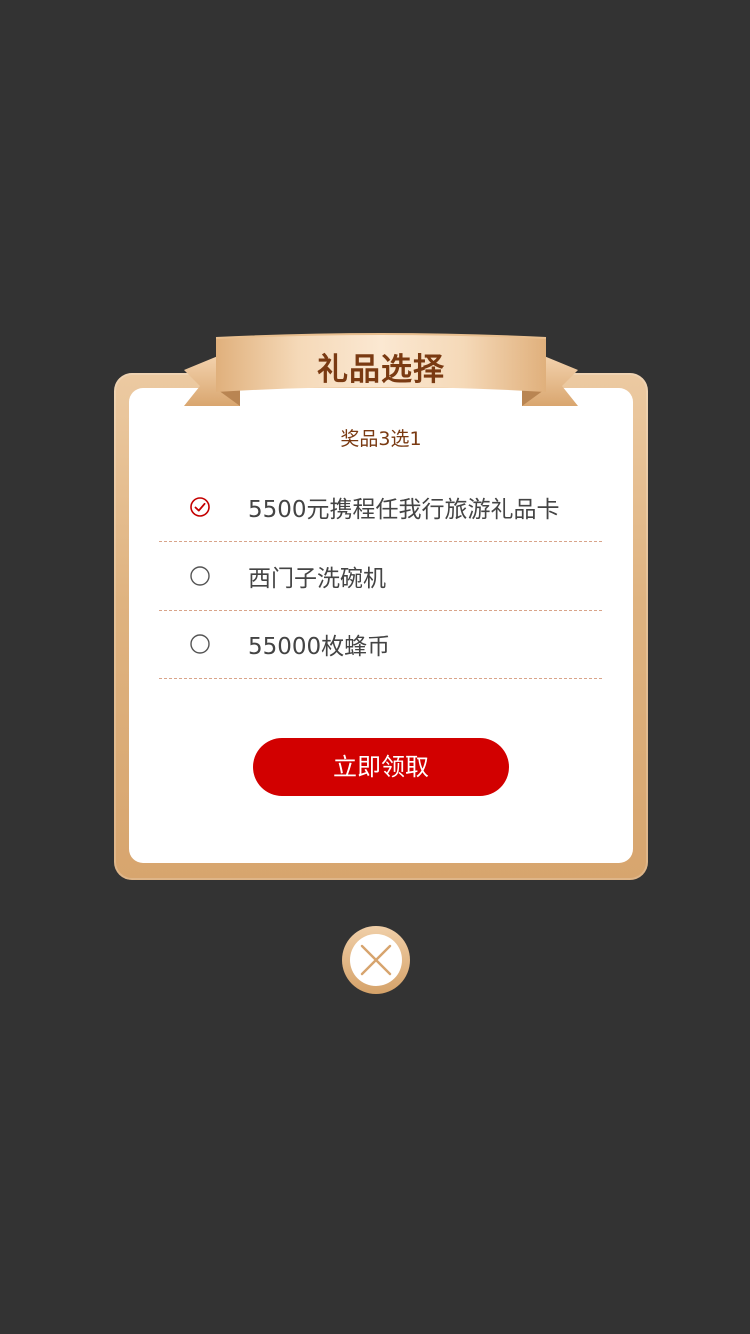 This screenshot has height=1334, width=750. I want to click on option-travel-card: 5500元携程任我行旅游礼品卡, so click(380, 507).